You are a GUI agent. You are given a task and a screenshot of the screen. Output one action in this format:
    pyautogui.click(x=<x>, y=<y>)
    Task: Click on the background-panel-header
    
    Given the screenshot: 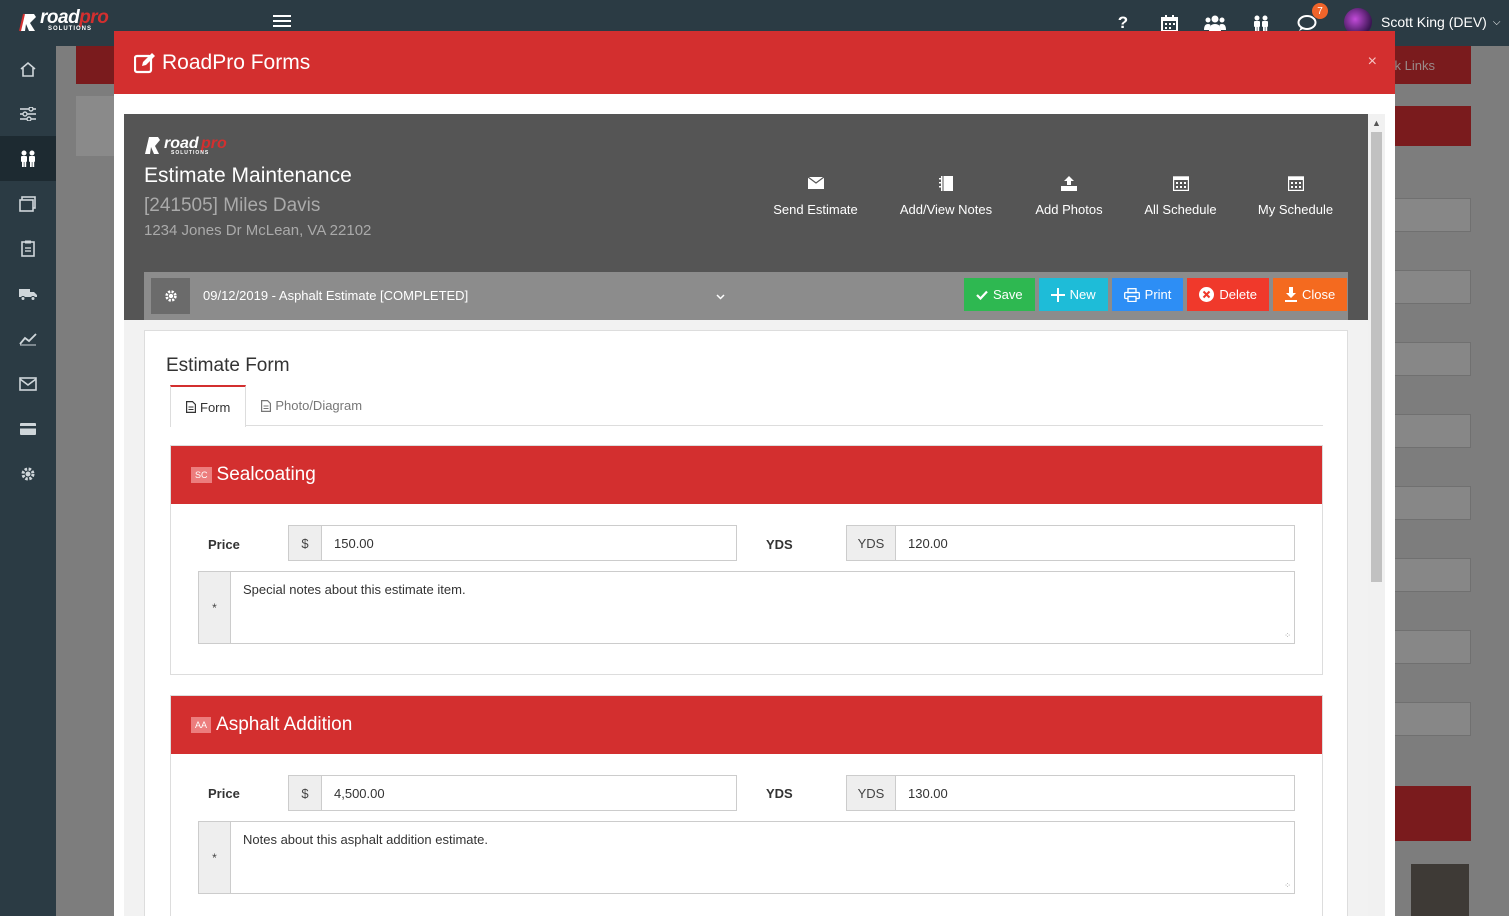 What is the action you would take?
    pyautogui.click(x=1432, y=126)
    